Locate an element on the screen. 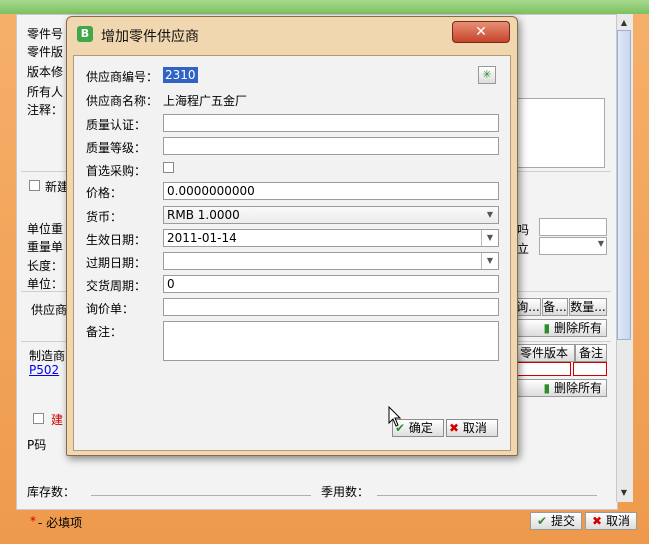  unit-label: 单位： is located at coordinates (45, 284).